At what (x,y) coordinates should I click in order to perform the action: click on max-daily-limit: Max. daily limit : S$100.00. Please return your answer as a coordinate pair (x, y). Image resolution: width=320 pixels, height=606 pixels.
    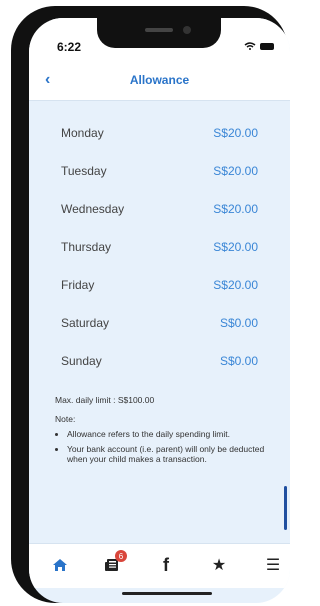
    Looking at the image, I should click on (105, 400).